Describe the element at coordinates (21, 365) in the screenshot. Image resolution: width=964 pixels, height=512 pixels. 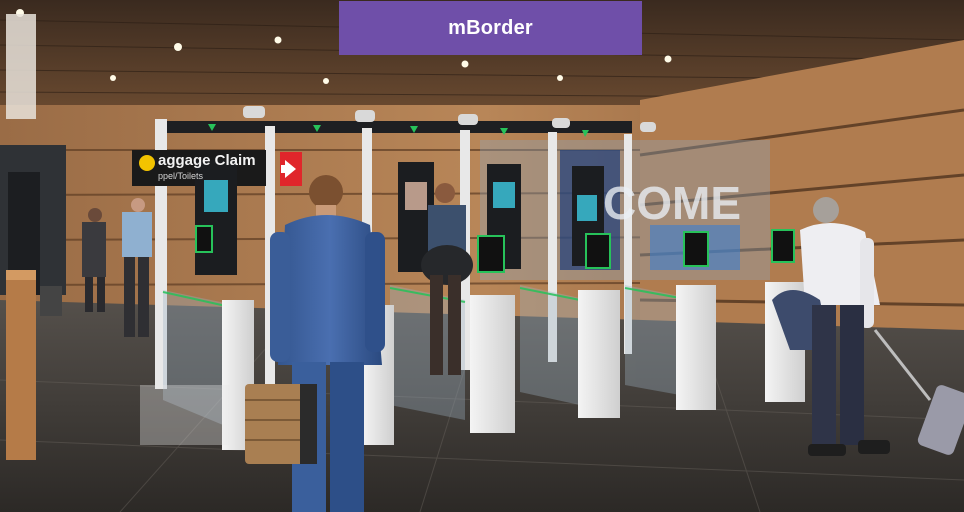
I see `reception-desk` at that location.